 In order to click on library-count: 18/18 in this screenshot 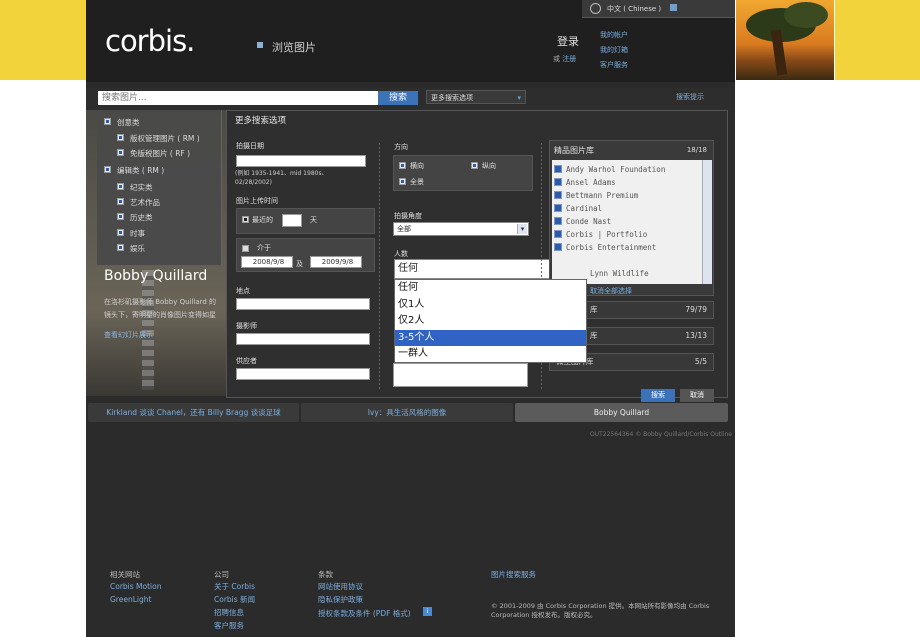, I will do `click(696, 150)`.